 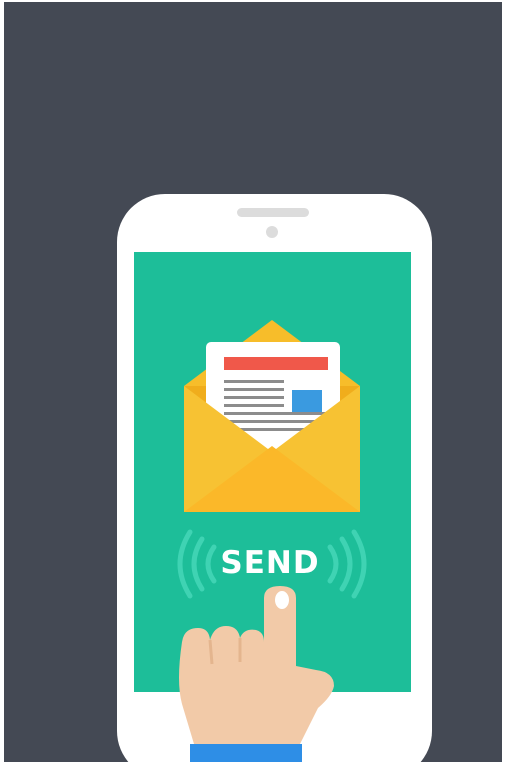 What do you see at coordinates (246, 753) in the screenshot?
I see `sleeve` at bounding box center [246, 753].